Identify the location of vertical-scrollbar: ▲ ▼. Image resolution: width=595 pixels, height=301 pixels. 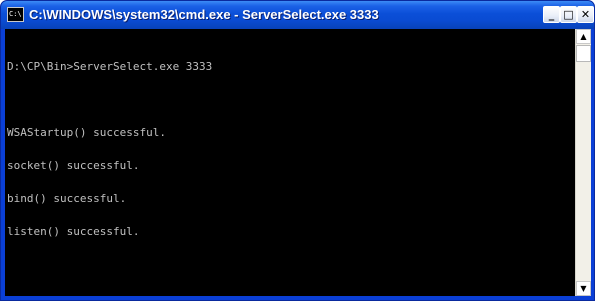
(583, 162).